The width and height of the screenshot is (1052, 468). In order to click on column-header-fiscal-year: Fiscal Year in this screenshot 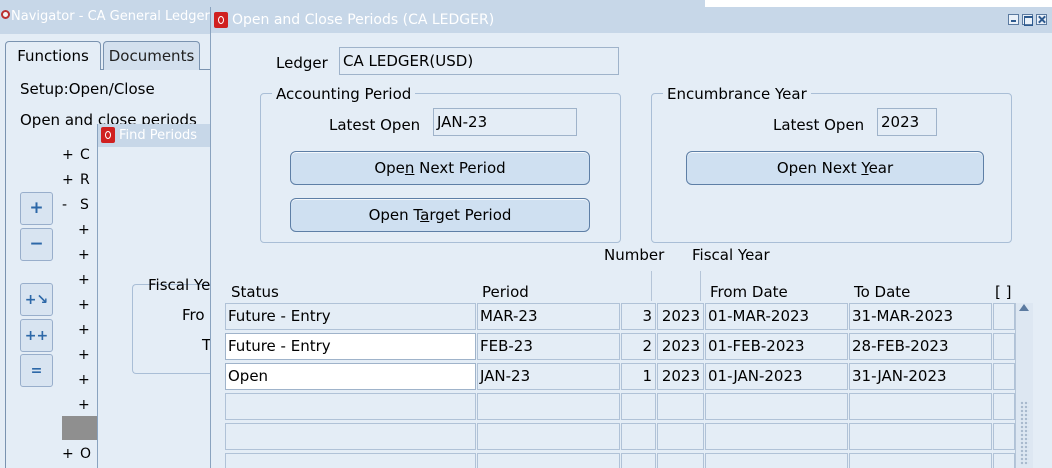, I will do `click(731, 255)`.